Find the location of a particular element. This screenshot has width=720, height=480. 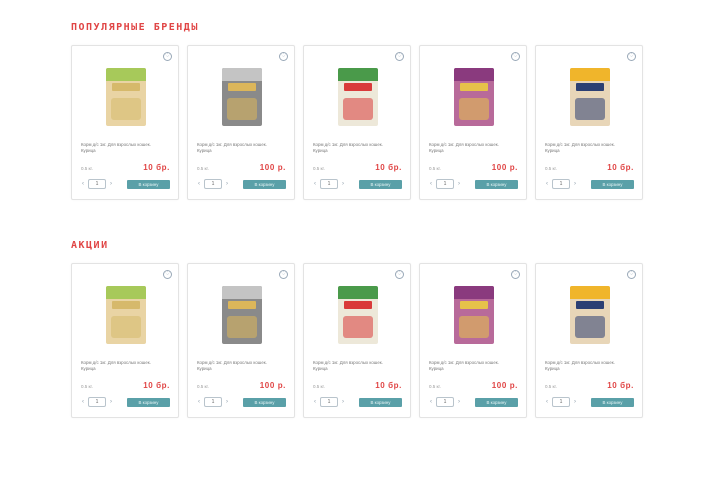

section-title-sales: АКЦИИ is located at coordinates (90, 245).